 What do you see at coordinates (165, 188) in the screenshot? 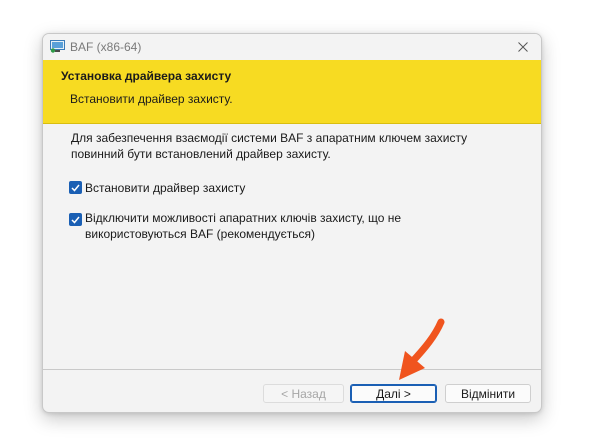
I see `install-driver-label: Встановити драйвер захисту` at bounding box center [165, 188].